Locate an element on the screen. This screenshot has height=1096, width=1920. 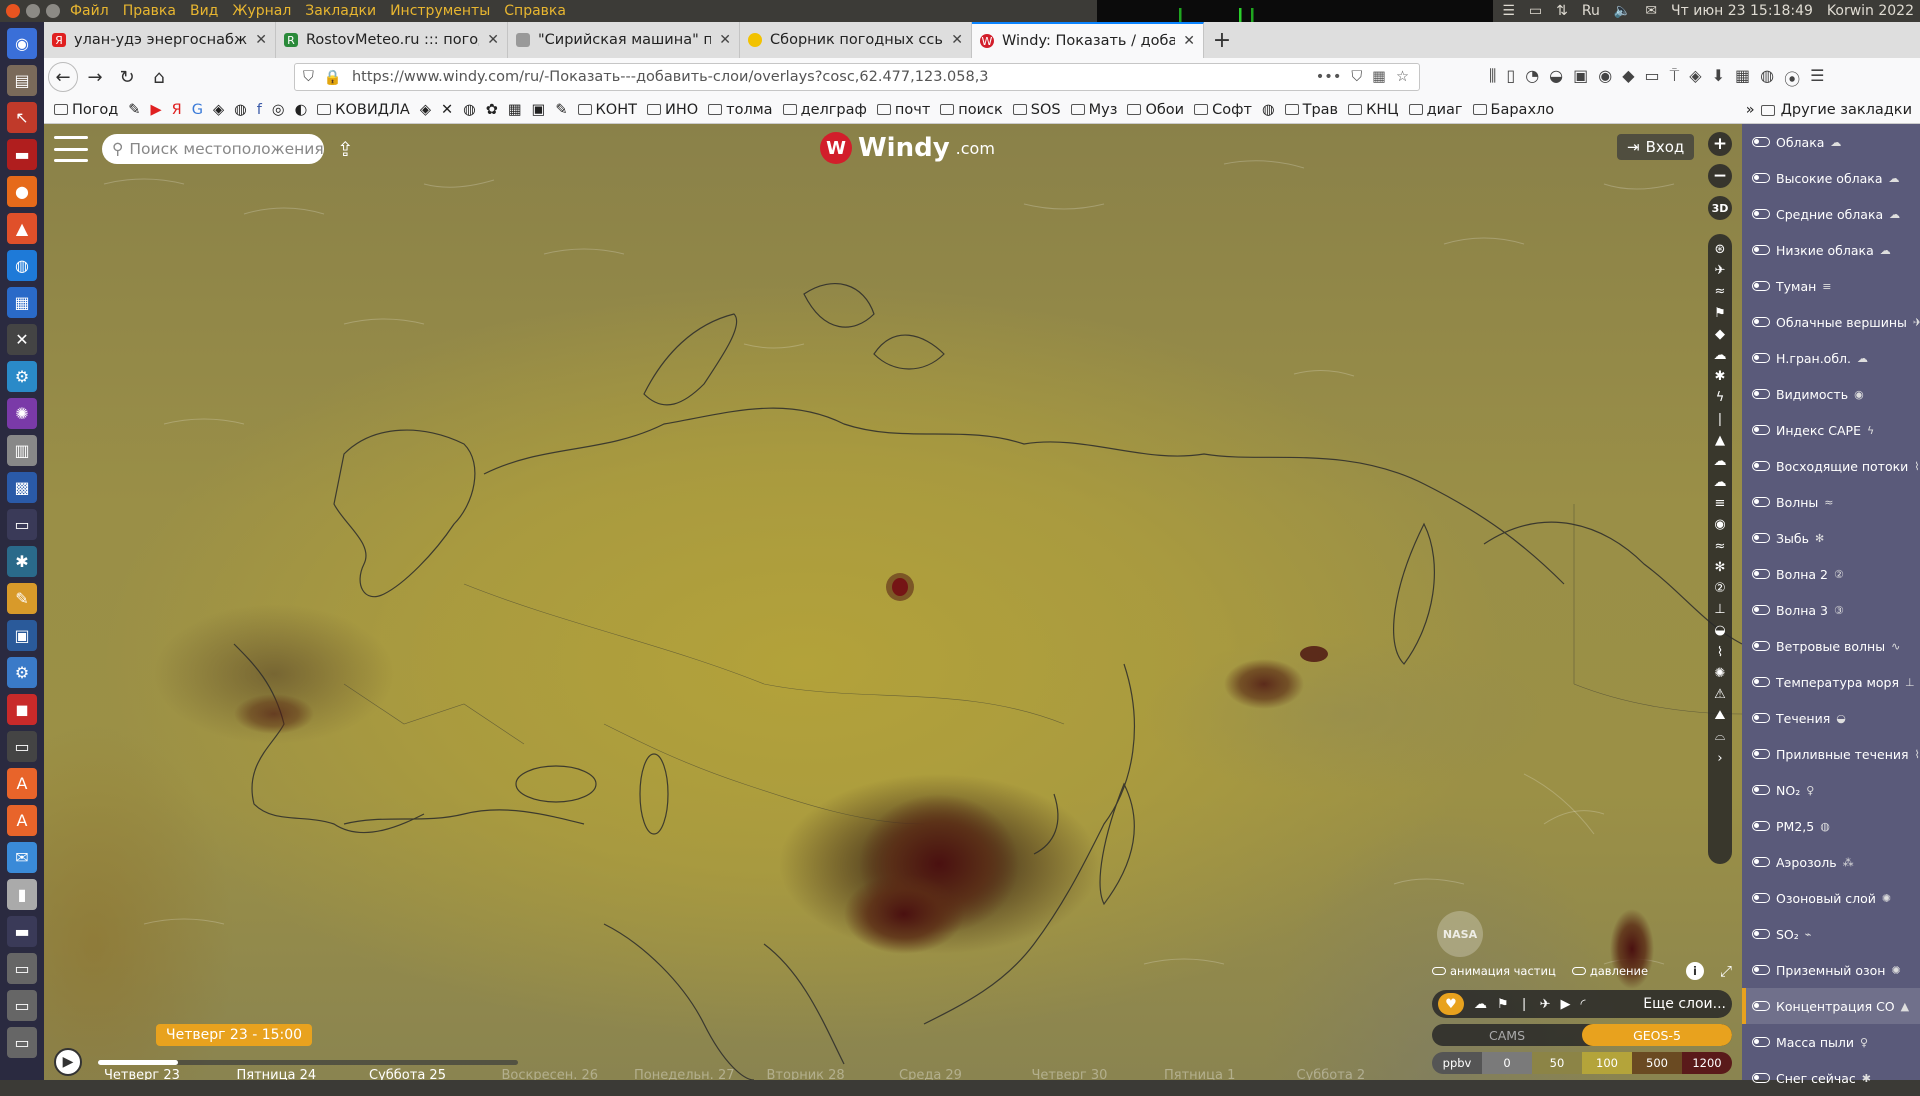
3d-button: 3D is located at coordinates (1720, 208).